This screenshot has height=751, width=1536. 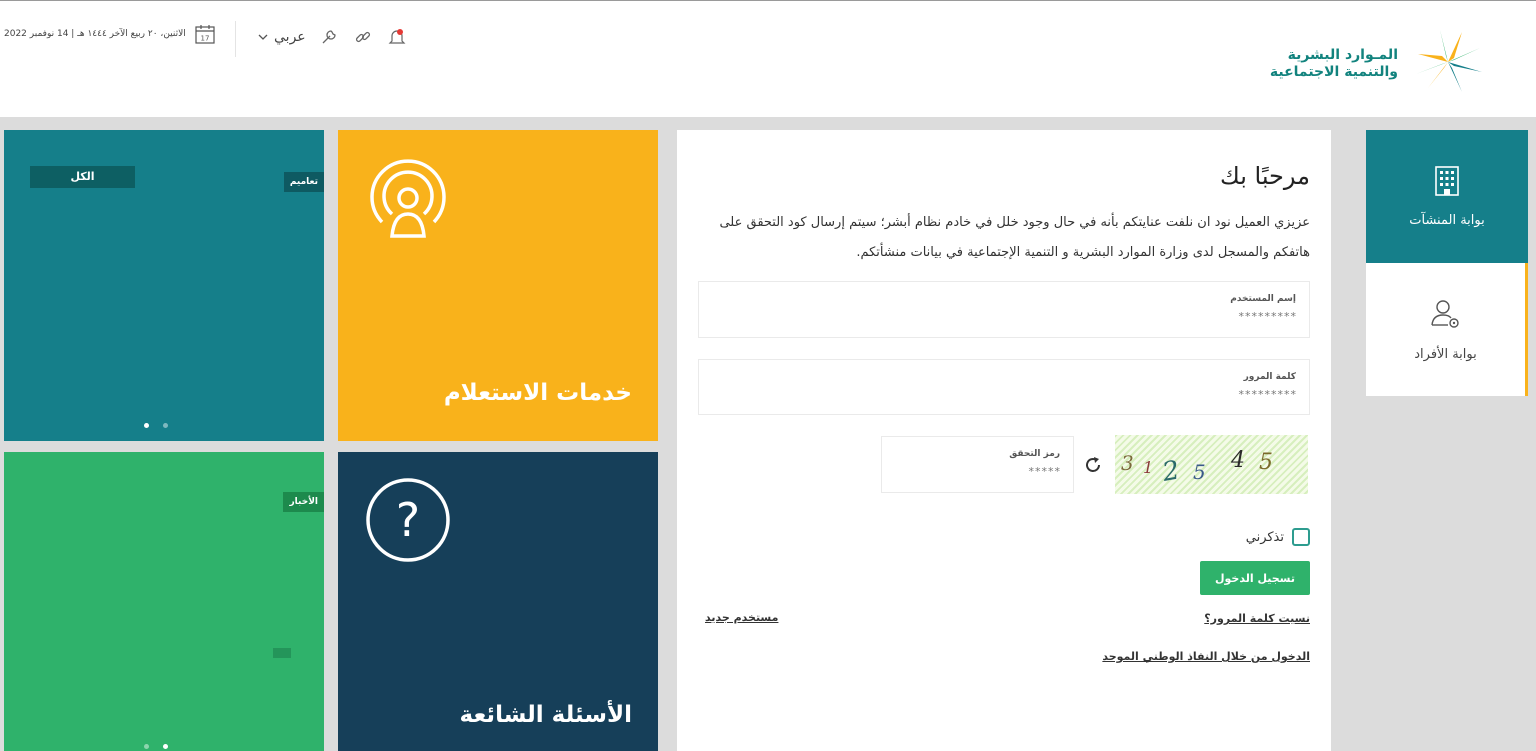 I want to click on logo-text: المـوارد البشرية والتنمية الاجتماعية, so click(x=1334, y=64).